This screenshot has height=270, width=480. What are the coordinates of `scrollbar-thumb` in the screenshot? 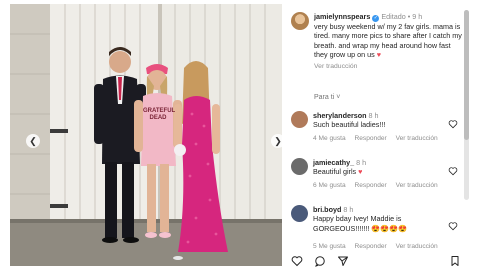 It's located at (466, 75).